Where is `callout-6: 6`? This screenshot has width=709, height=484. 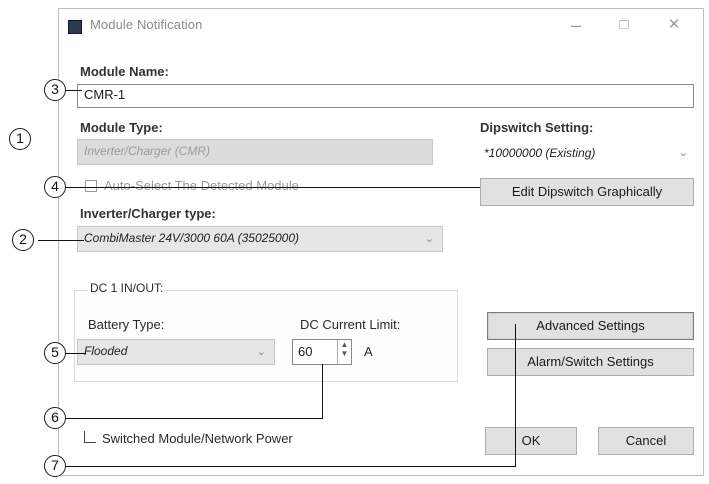
callout-6: 6 is located at coordinates (55, 418).